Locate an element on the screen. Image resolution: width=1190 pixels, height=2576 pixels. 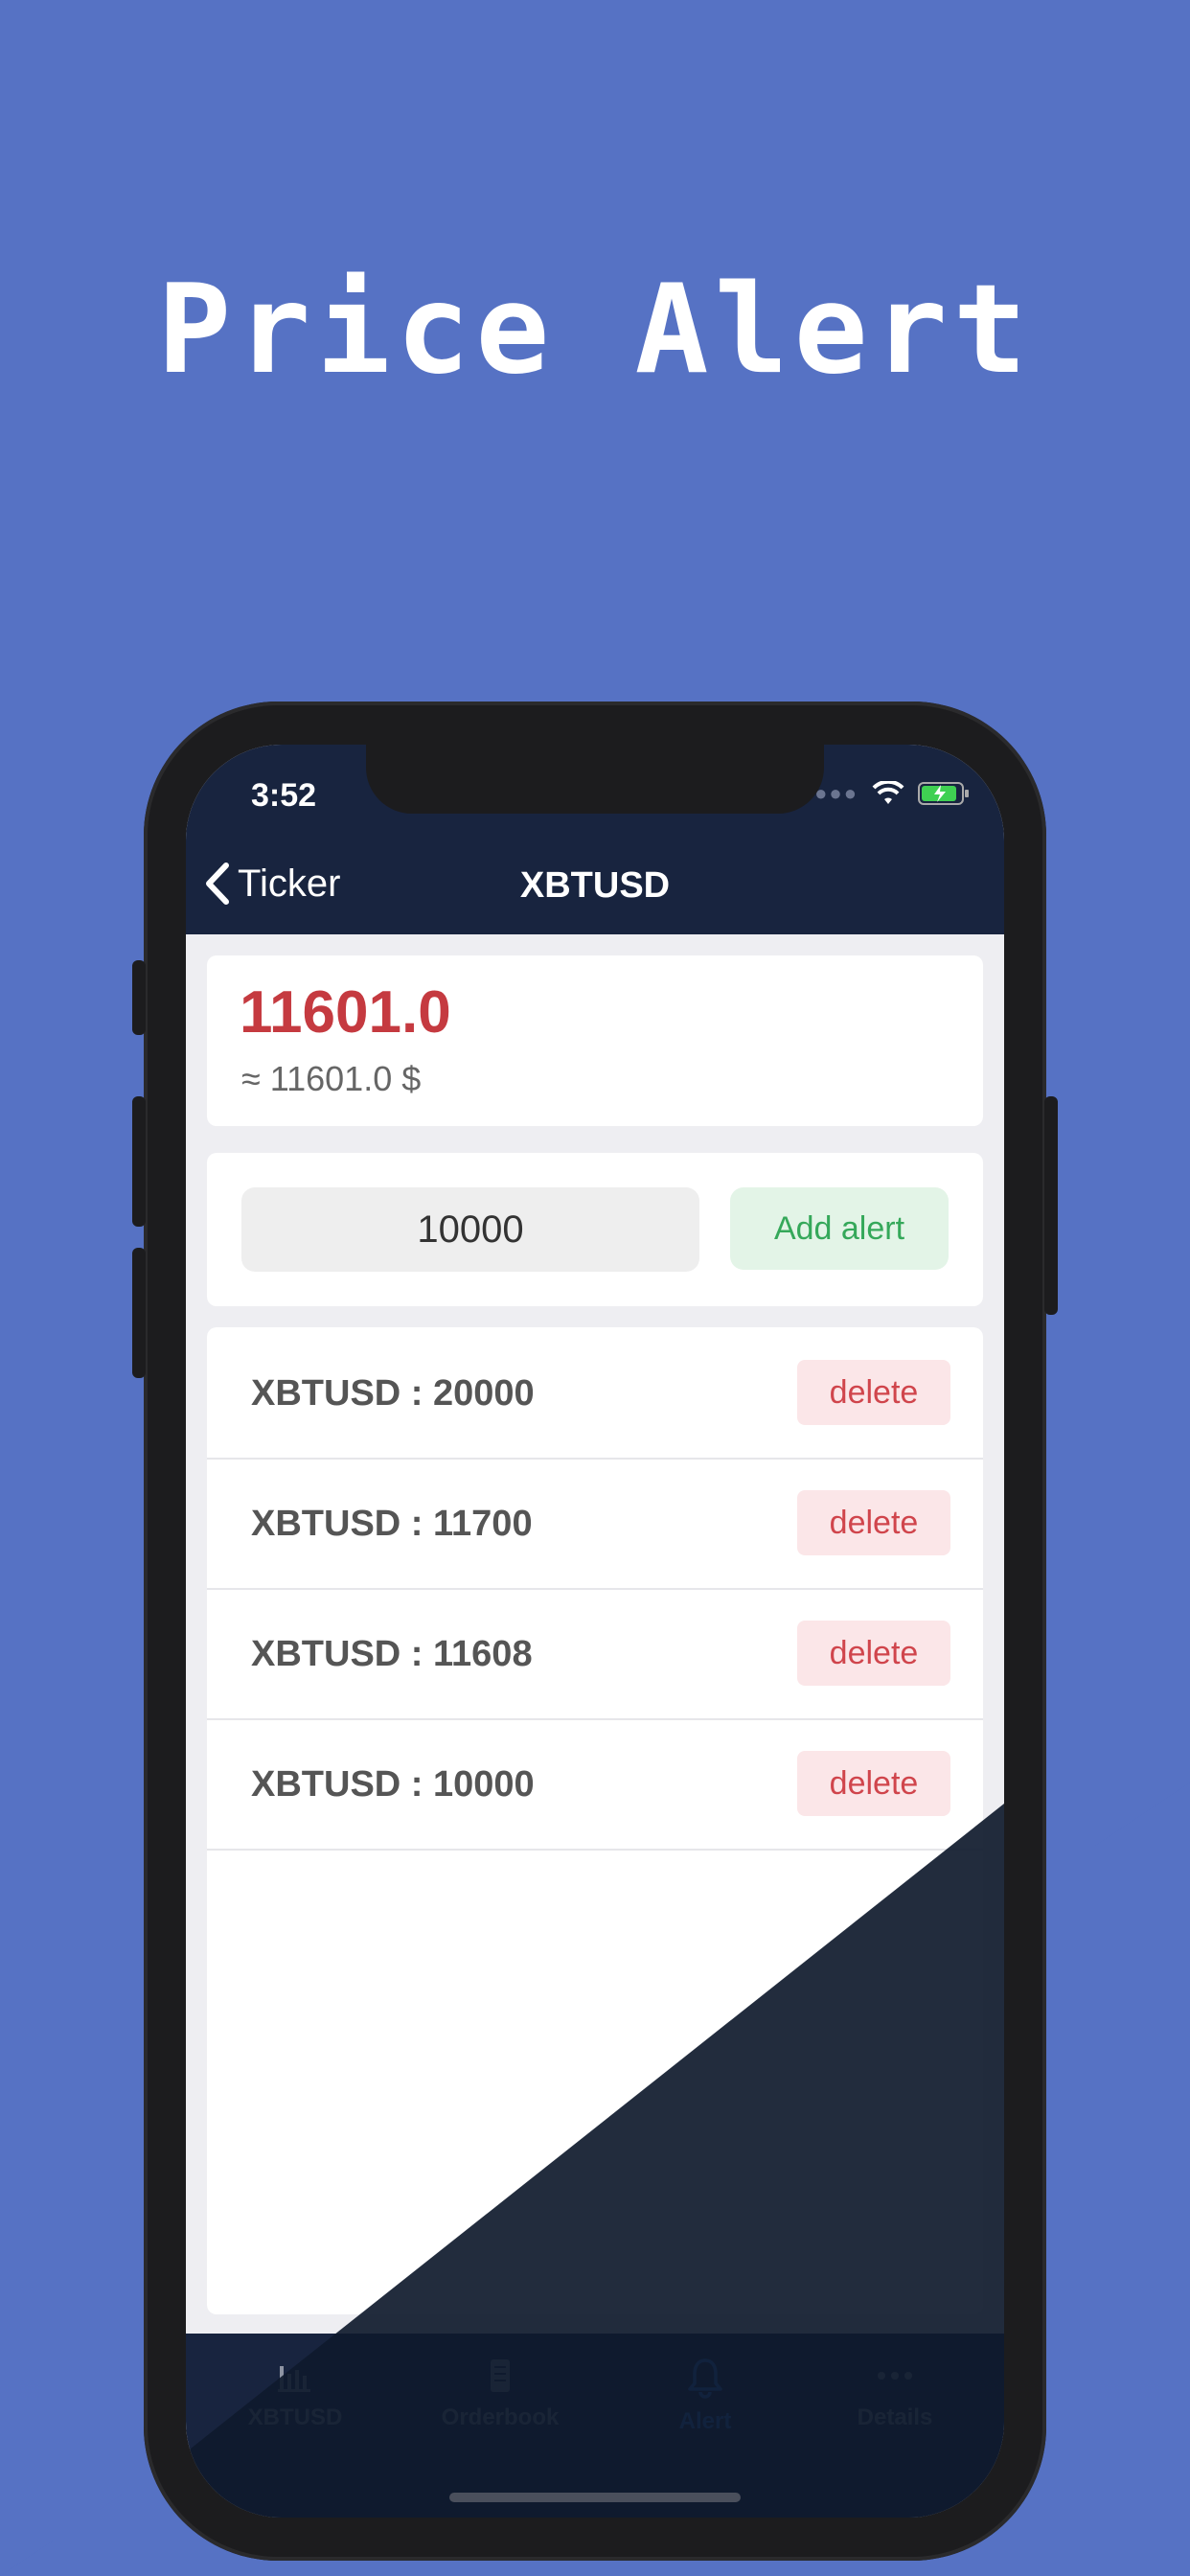
more-icon is located at coordinates (895, 2376).